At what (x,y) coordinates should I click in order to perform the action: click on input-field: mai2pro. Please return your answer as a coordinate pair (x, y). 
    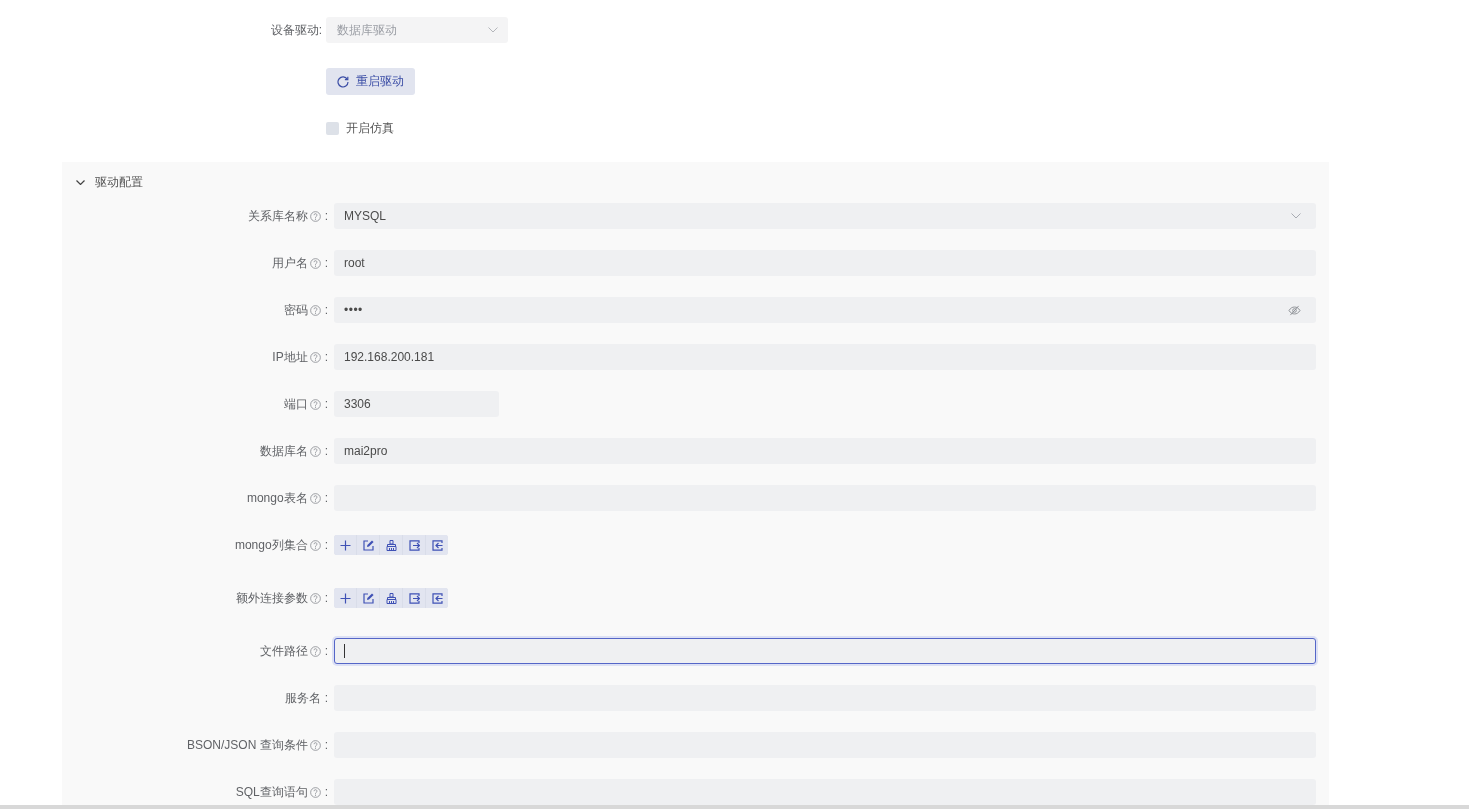
    Looking at the image, I should click on (825, 451).